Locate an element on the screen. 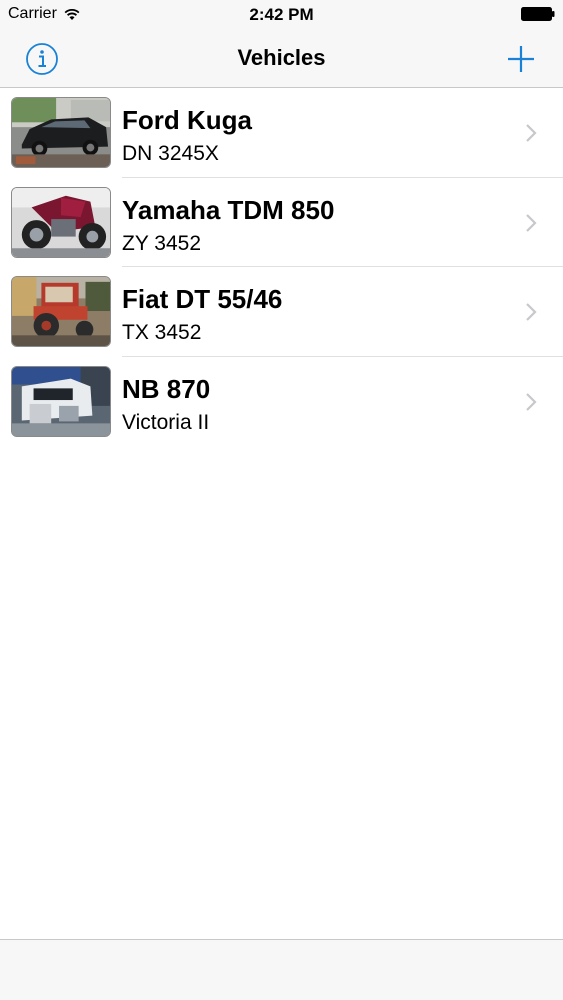  boat-photo is located at coordinates (61, 401).